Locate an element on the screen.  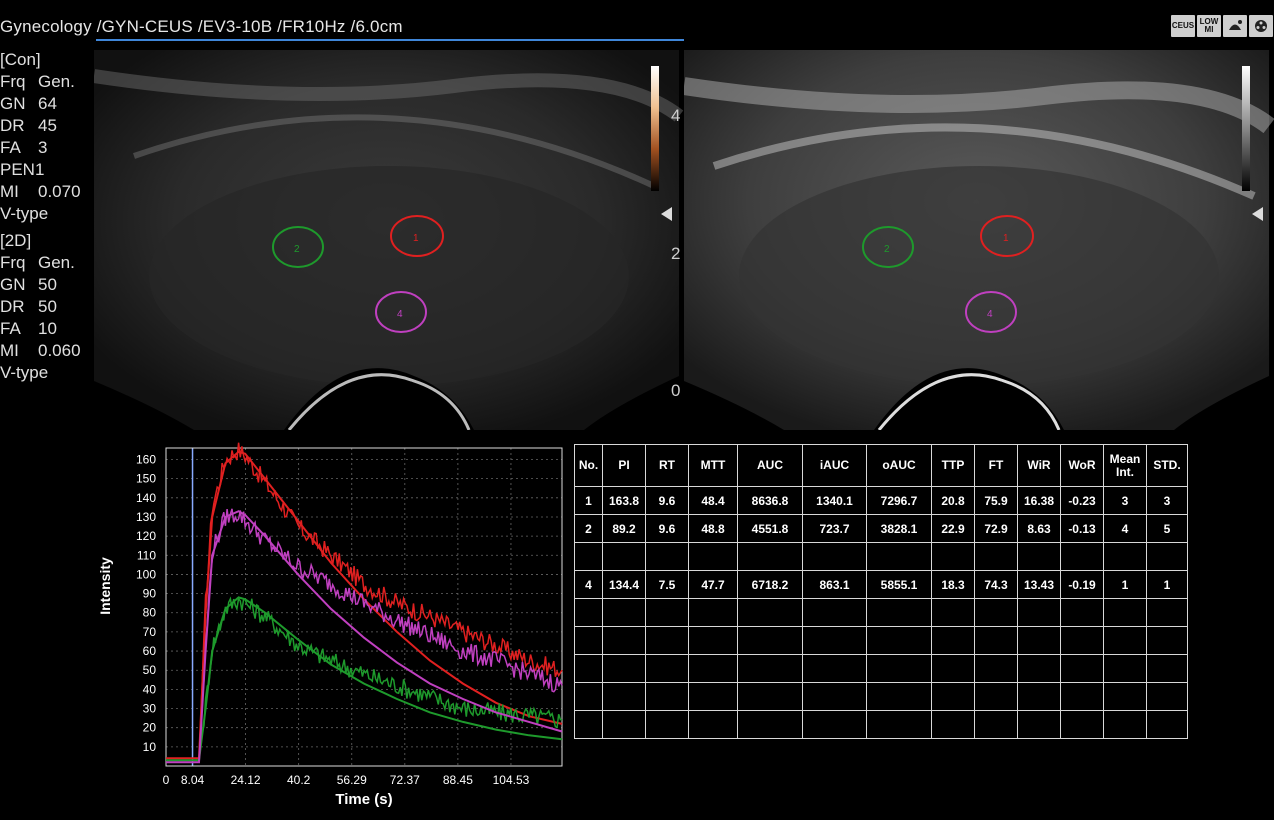
x-tick-label: 56.29 is located at coordinates (352, 780).